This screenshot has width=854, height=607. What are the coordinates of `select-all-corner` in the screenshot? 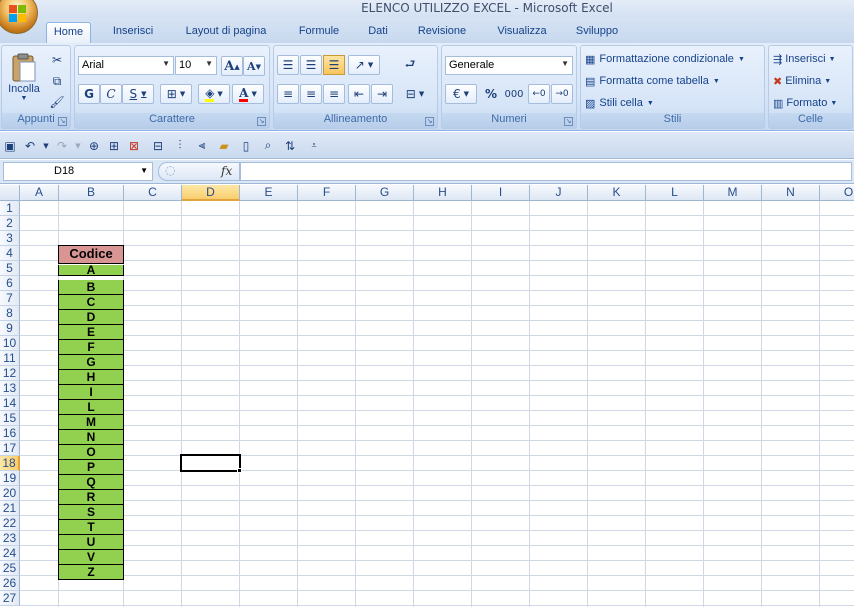 It's located at (10, 193).